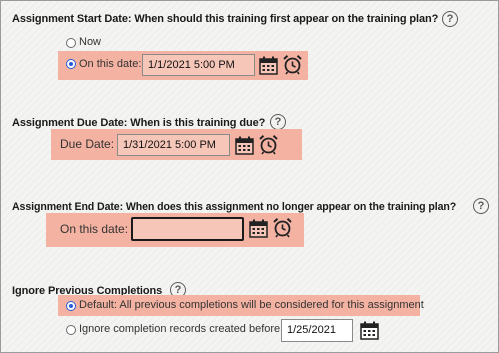 This screenshot has width=499, height=353. What do you see at coordinates (71, 43) in the screenshot?
I see `start-now-radio` at bounding box center [71, 43].